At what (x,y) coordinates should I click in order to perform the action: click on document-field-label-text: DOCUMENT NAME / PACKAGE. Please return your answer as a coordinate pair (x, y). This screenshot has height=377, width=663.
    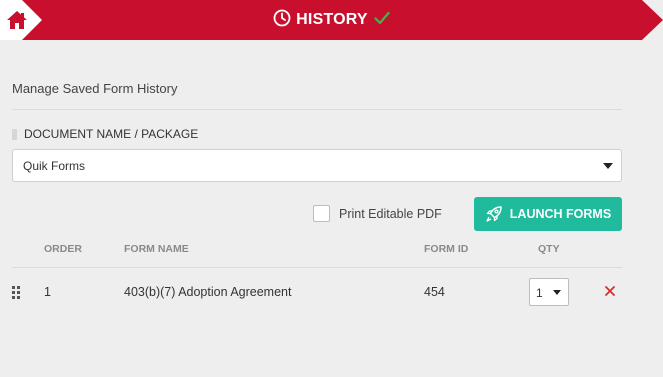
    Looking at the image, I should click on (111, 134).